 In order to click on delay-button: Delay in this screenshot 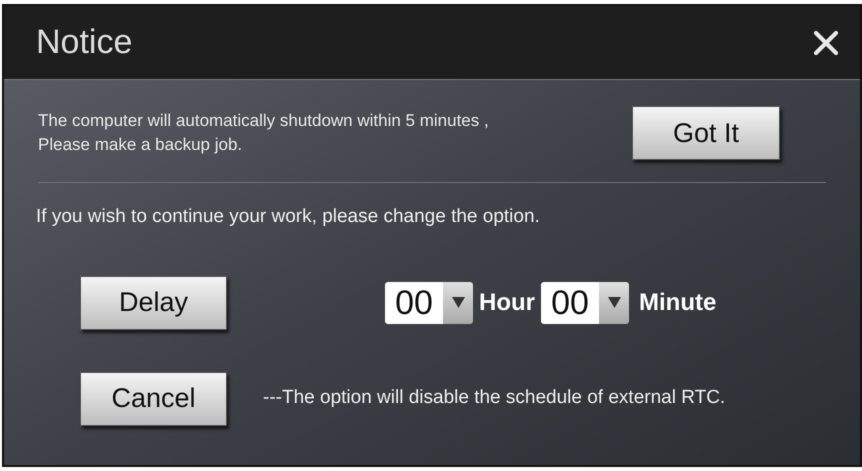, I will do `click(153, 303)`.